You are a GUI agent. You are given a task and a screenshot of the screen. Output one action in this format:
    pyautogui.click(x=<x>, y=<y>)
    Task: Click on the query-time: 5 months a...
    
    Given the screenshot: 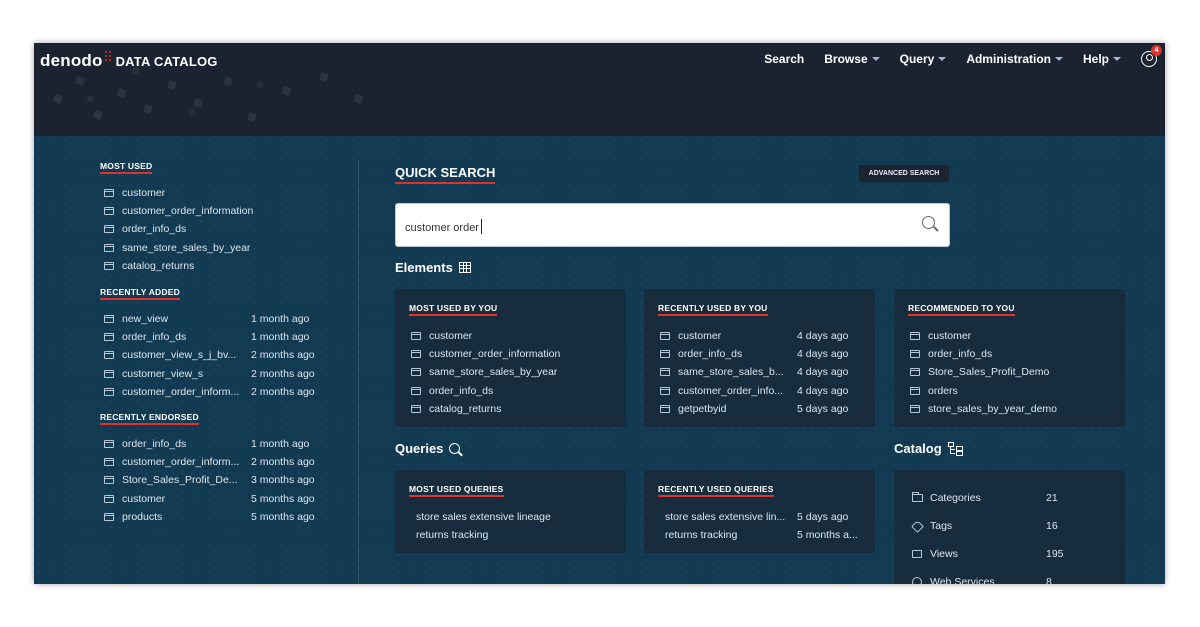 What is the action you would take?
    pyautogui.click(x=827, y=535)
    